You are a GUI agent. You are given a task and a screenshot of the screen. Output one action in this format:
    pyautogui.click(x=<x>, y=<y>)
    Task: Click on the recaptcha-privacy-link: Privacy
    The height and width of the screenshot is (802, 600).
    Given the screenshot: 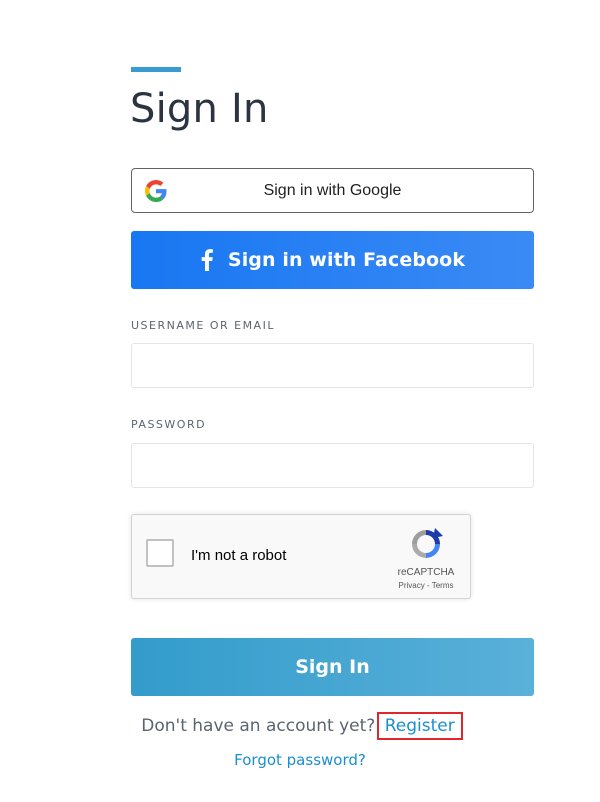 What is the action you would take?
    pyautogui.click(x=412, y=585)
    